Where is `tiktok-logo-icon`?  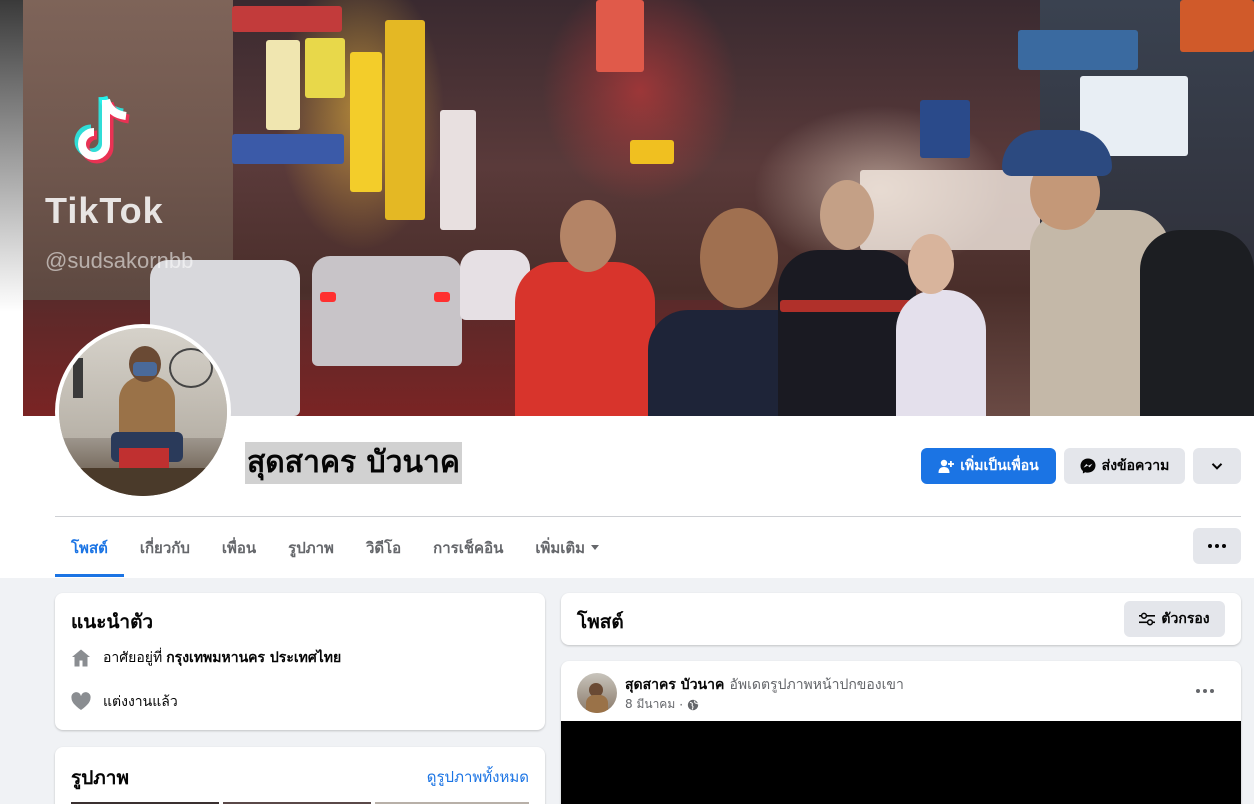 tiktok-logo-icon is located at coordinates (102, 129).